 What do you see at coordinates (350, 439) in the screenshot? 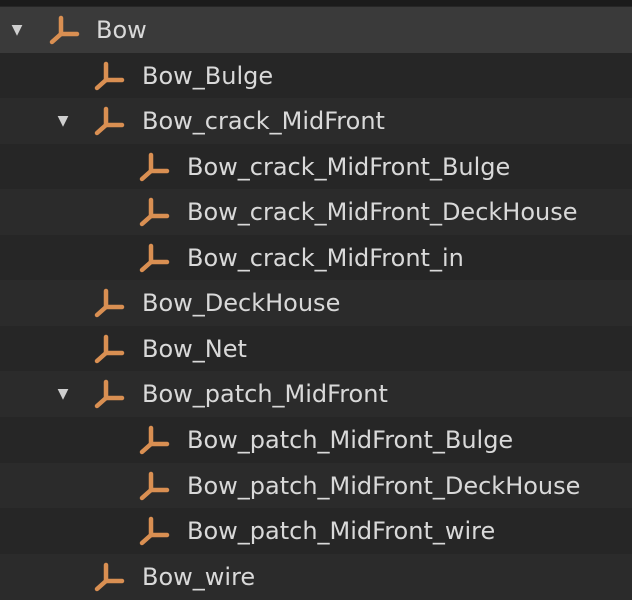
I see `tree-row-label: Bow_patch_MidFront_Bulge` at bounding box center [350, 439].